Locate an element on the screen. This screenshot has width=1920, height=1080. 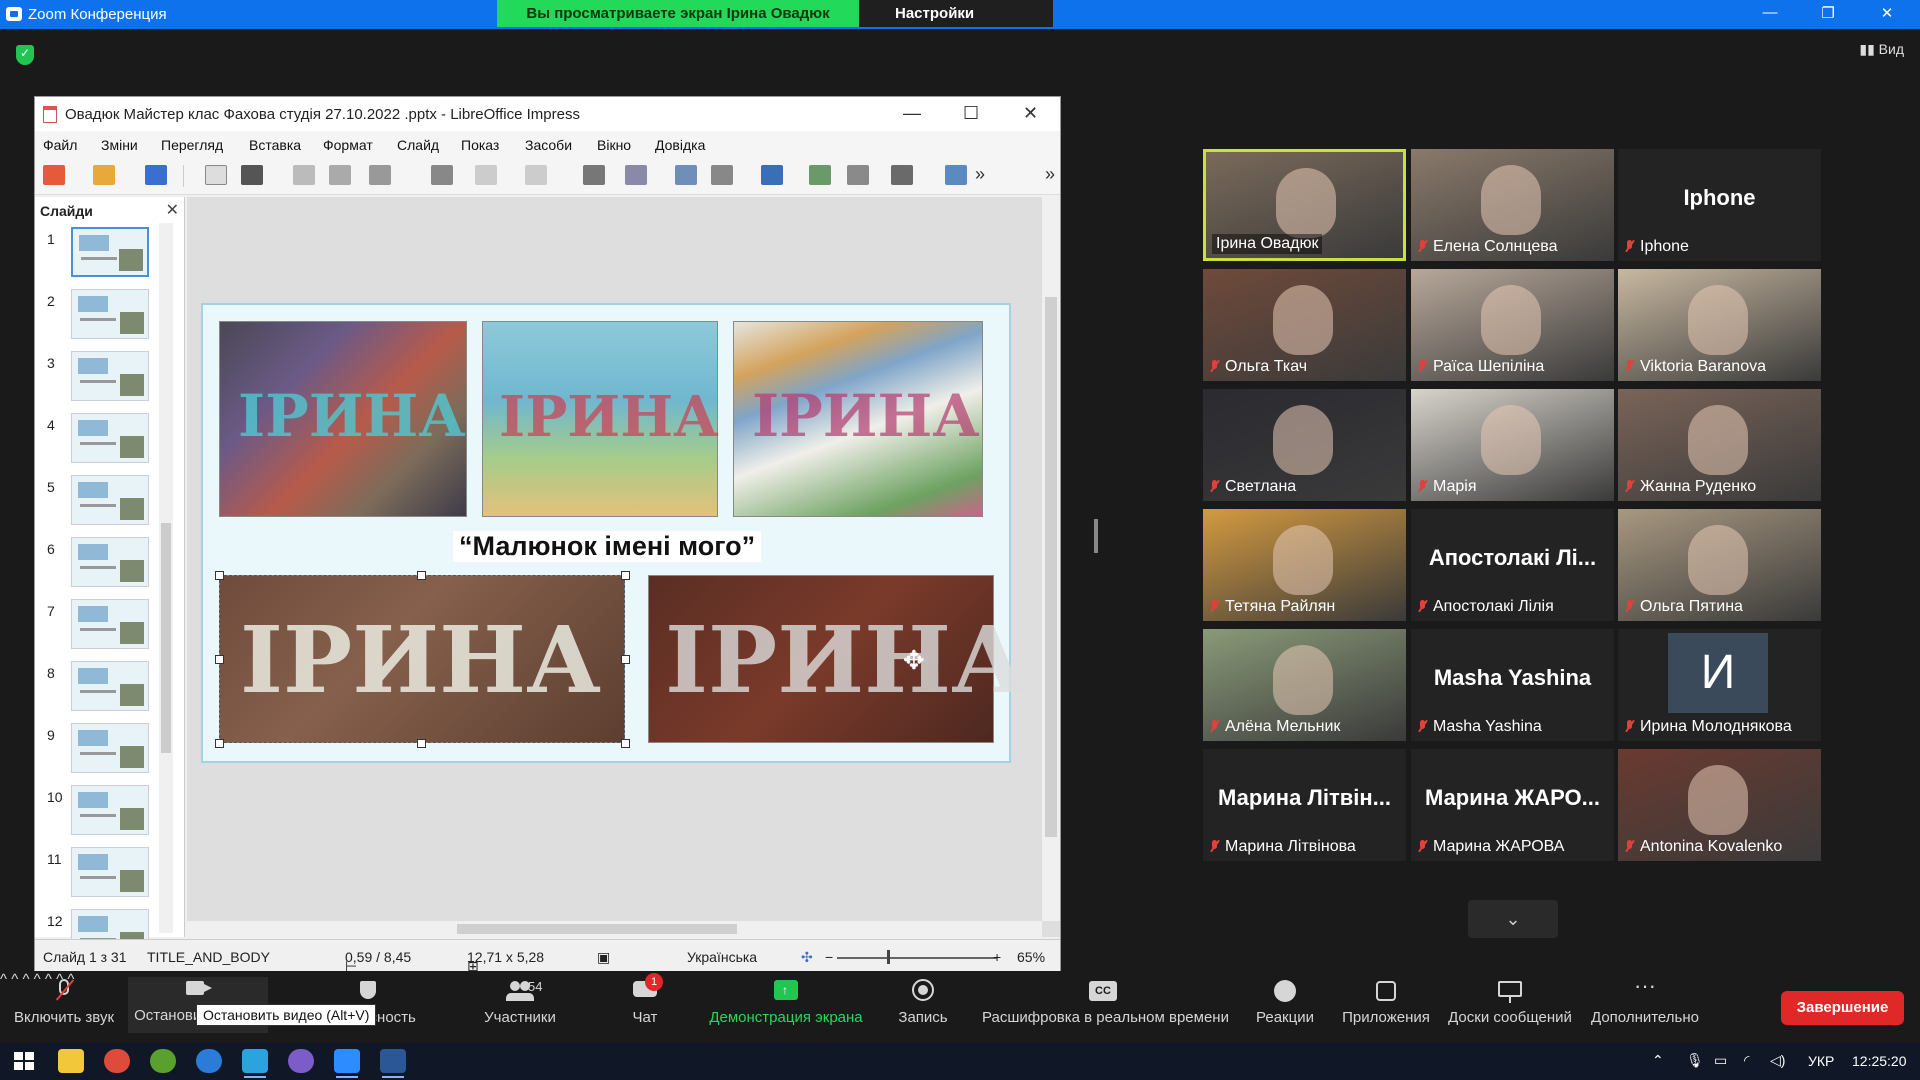
print-icon is located at coordinates (252, 175).